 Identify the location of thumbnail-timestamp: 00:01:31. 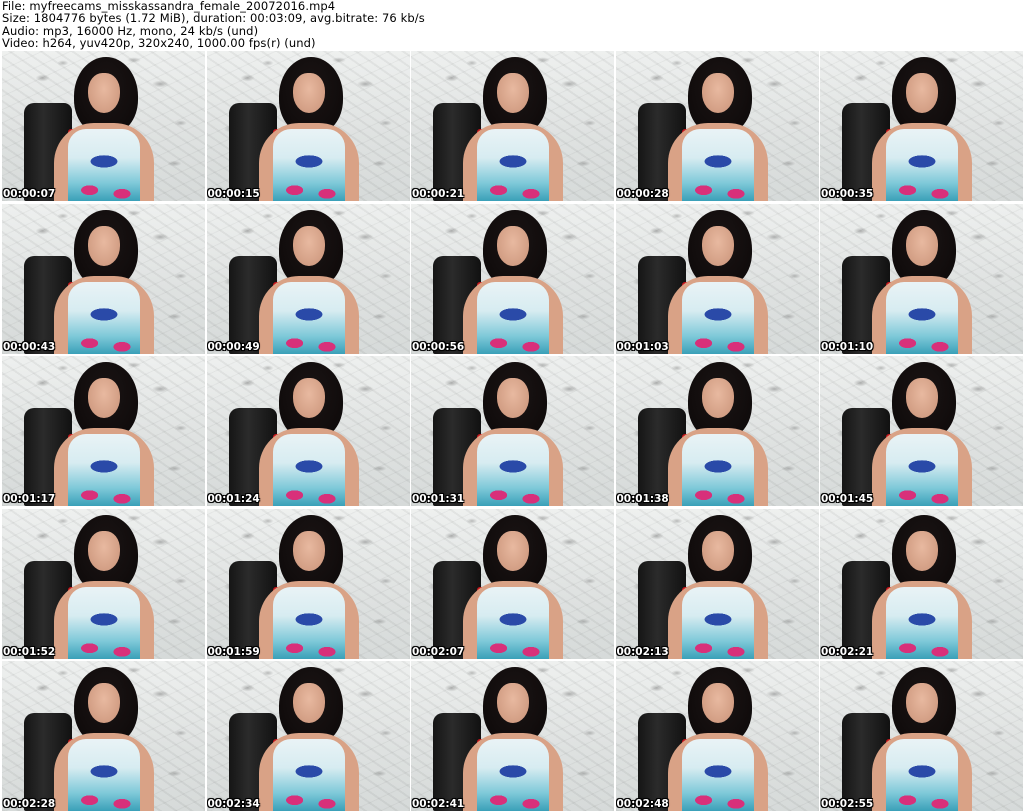
(438, 499).